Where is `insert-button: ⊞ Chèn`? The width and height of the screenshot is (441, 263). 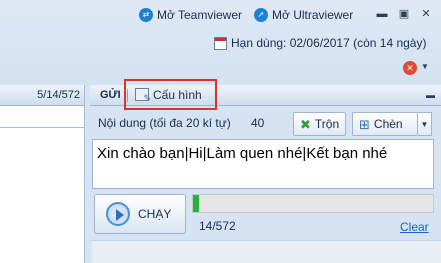 insert-button: ⊞ Chèn is located at coordinates (385, 124).